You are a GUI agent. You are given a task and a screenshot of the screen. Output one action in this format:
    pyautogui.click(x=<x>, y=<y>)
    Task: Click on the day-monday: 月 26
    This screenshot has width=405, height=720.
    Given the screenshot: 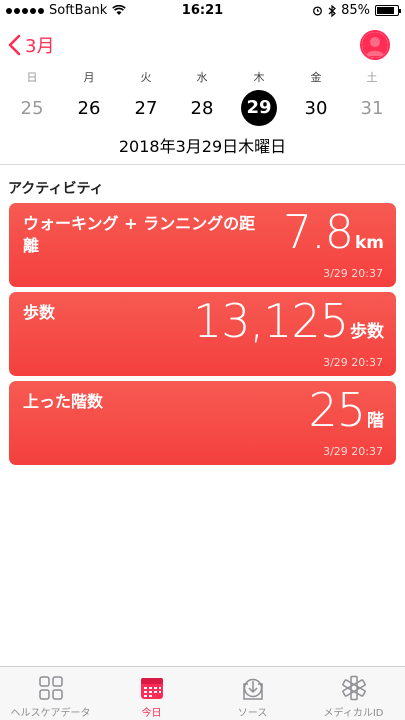 What is the action you would take?
    pyautogui.click(x=89, y=97)
    